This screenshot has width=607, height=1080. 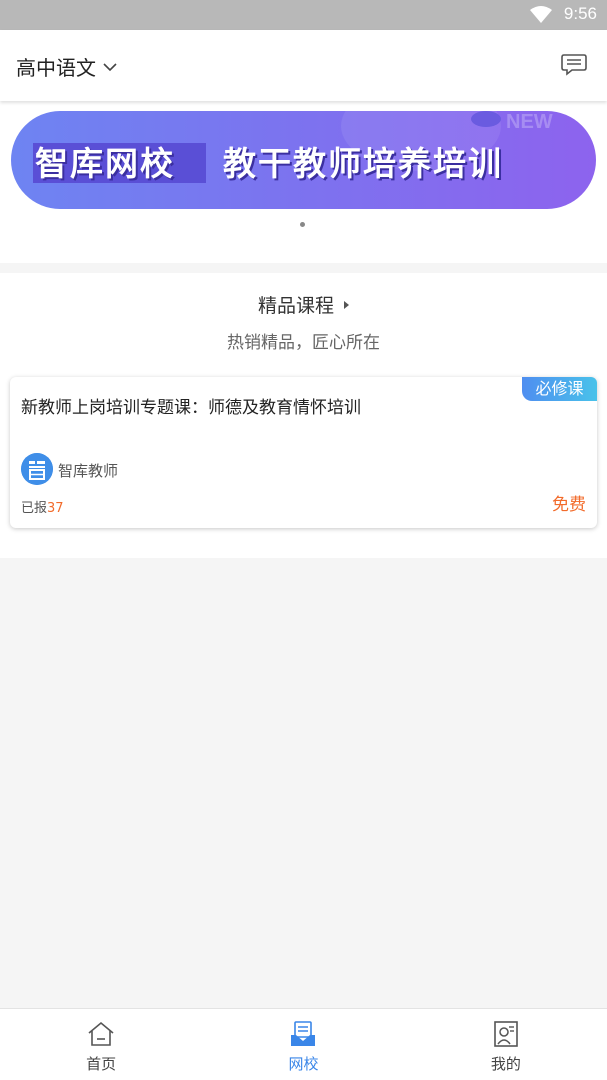 I want to click on enrolled-label: 已报, so click(x=34, y=508).